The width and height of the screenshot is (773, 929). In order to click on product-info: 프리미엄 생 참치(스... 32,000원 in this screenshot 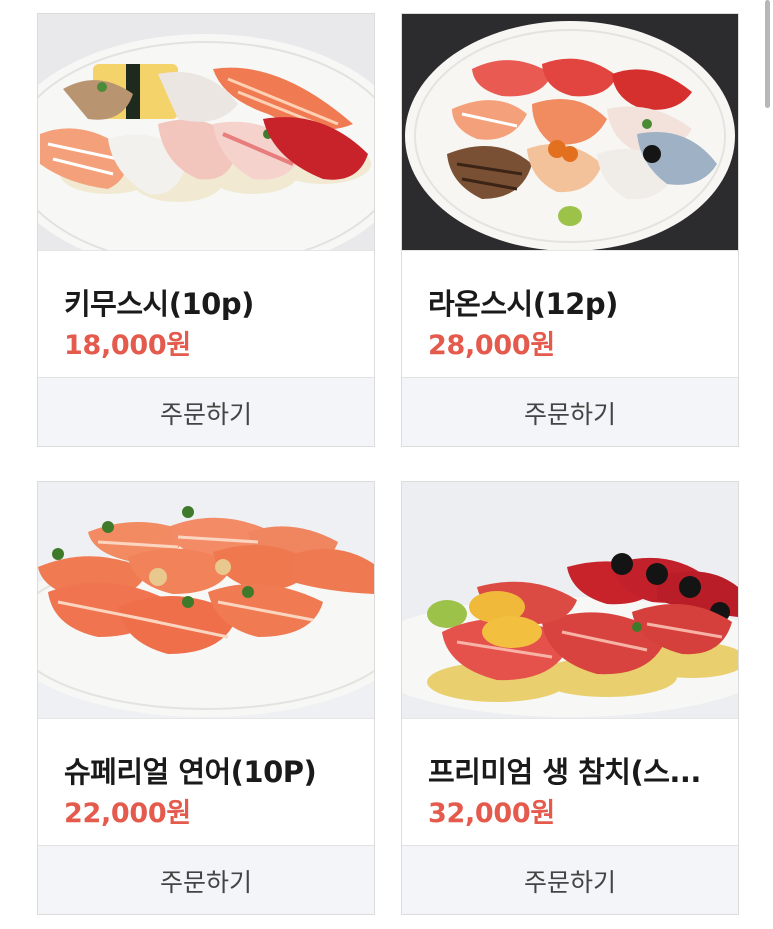, I will do `click(570, 781)`.